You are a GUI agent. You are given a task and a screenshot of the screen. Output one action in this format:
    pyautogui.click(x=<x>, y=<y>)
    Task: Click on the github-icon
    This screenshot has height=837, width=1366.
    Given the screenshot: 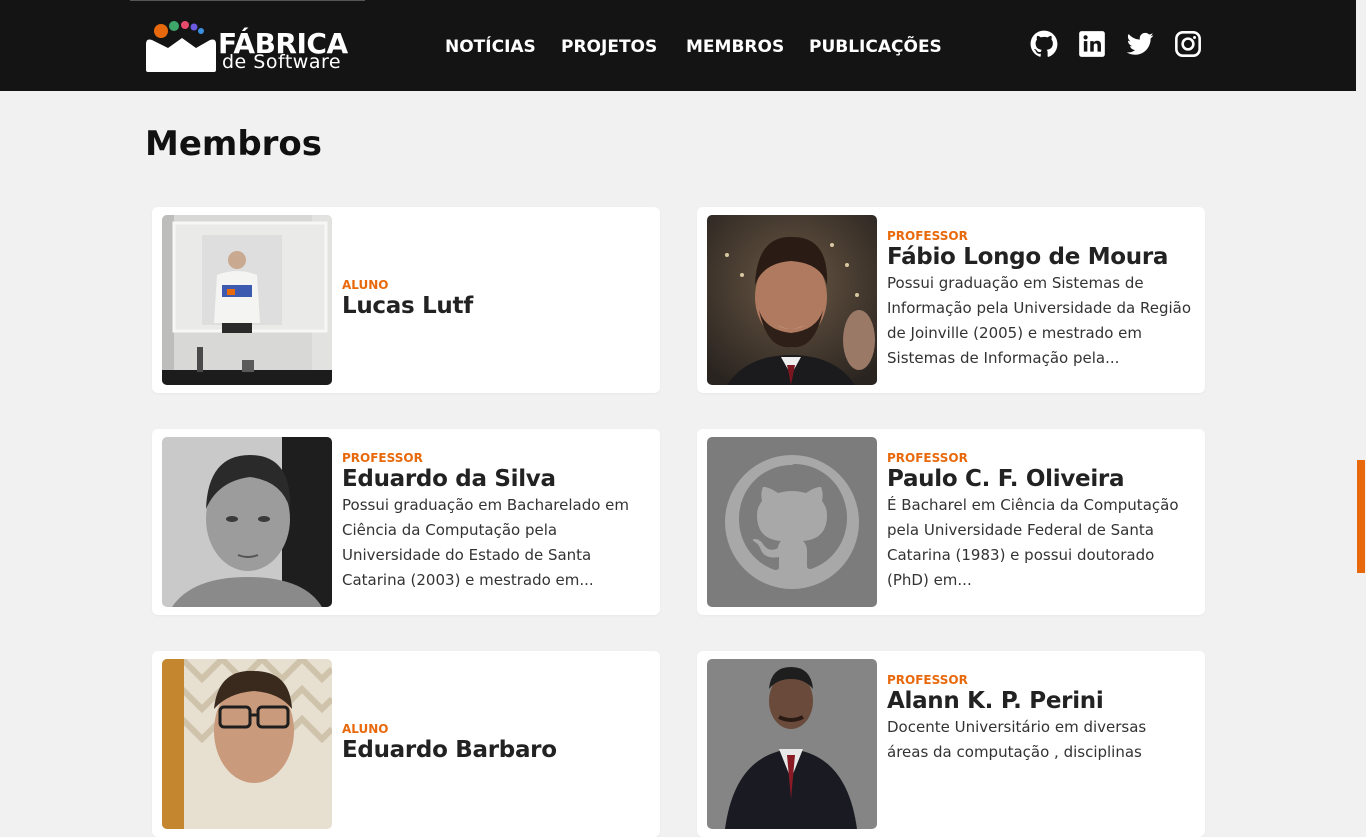 What is the action you would take?
    pyautogui.click(x=1044, y=43)
    